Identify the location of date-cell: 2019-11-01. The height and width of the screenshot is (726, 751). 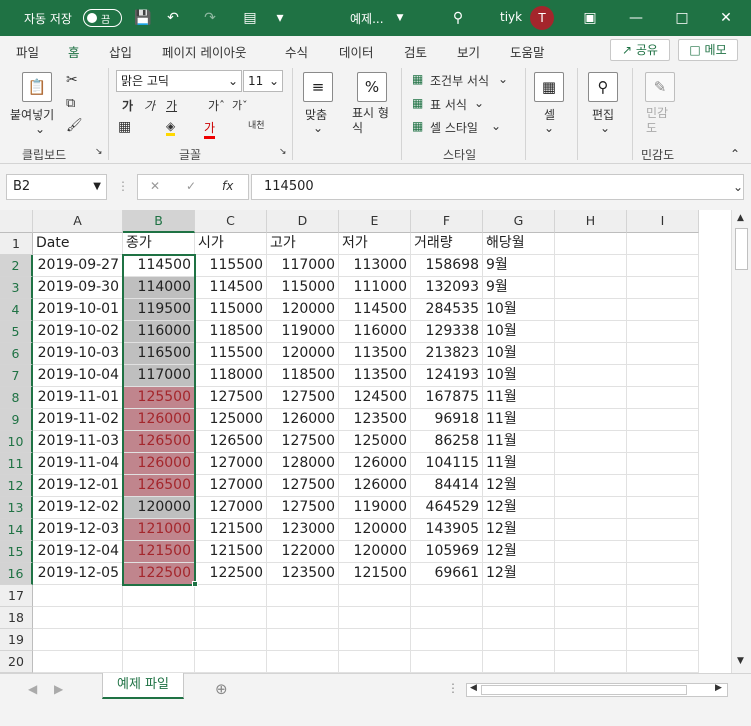
(78, 398).